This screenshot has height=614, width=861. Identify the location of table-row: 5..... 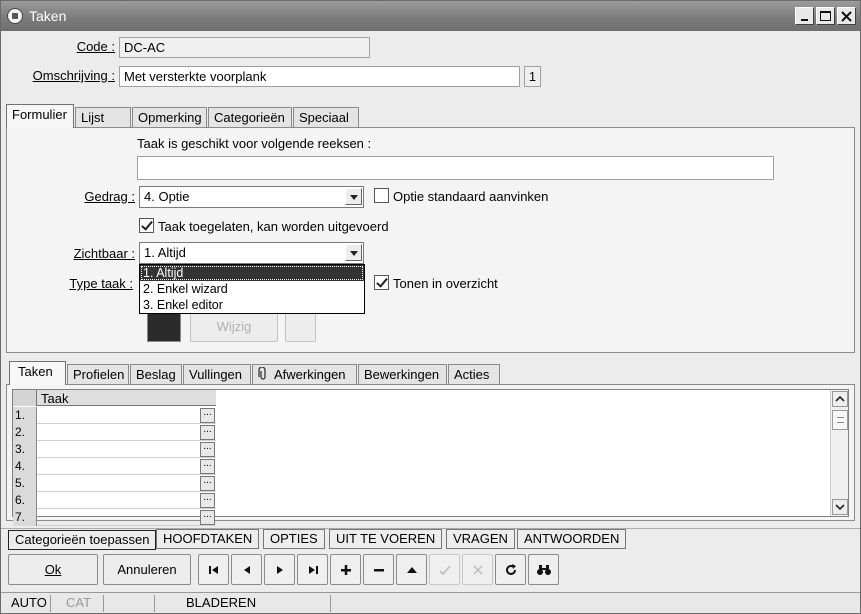
(114, 483).